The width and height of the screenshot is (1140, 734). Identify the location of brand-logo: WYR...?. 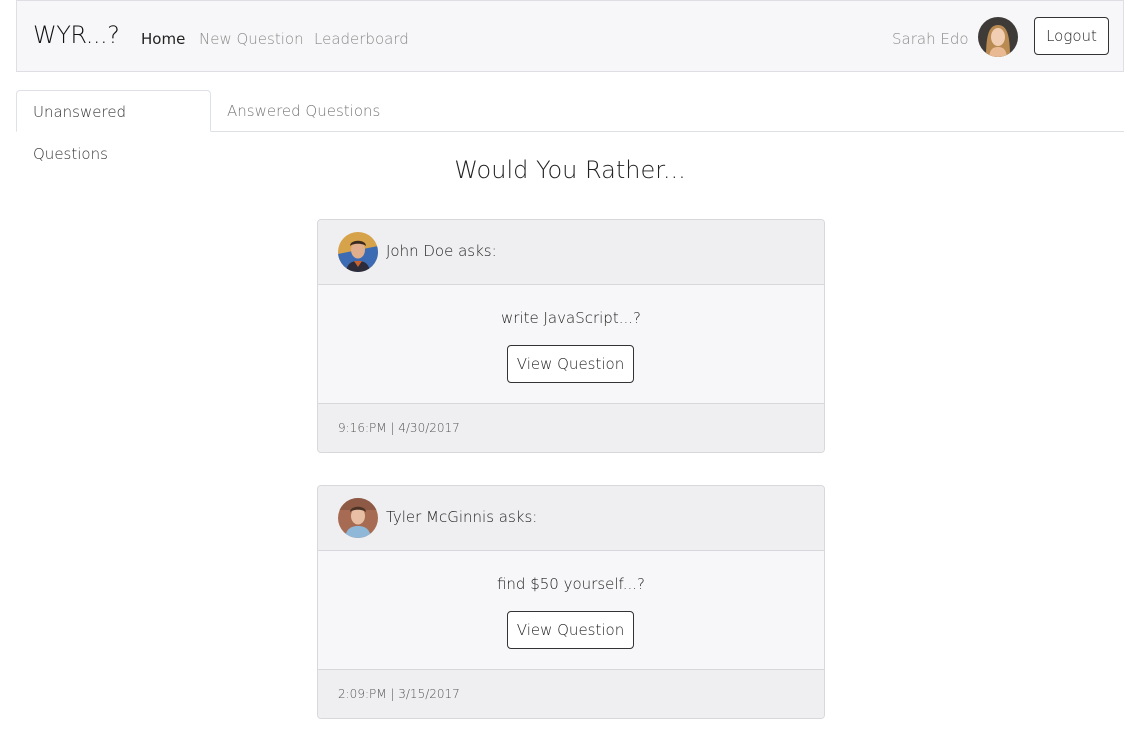
(76, 35).